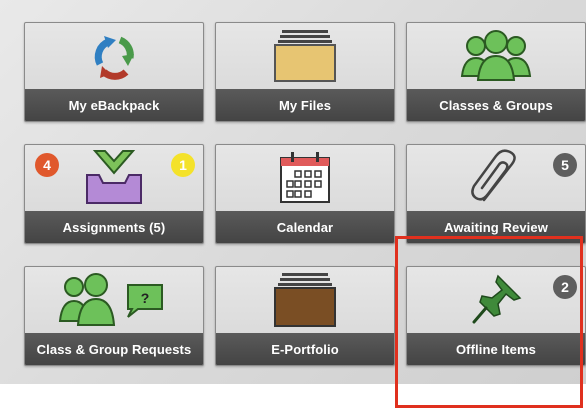 This screenshot has width=586, height=412. What do you see at coordinates (114, 56) in the screenshot?
I see `ebackpack-recycle-icon` at bounding box center [114, 56].